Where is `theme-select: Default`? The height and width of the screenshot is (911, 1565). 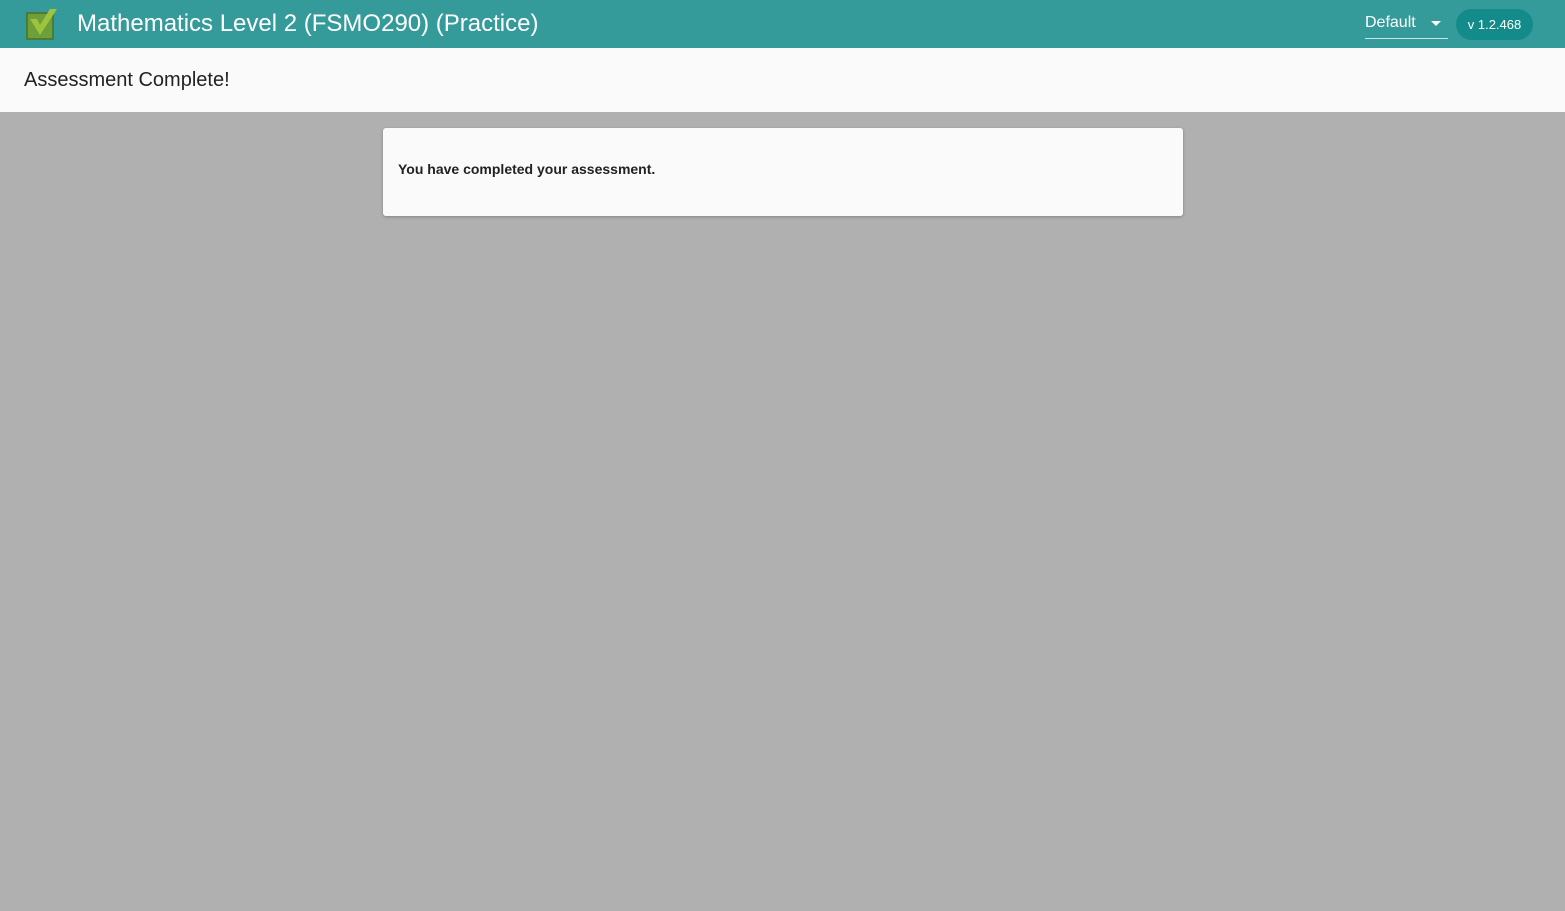 theme-select: Default is located at coordinates (1406, 23).